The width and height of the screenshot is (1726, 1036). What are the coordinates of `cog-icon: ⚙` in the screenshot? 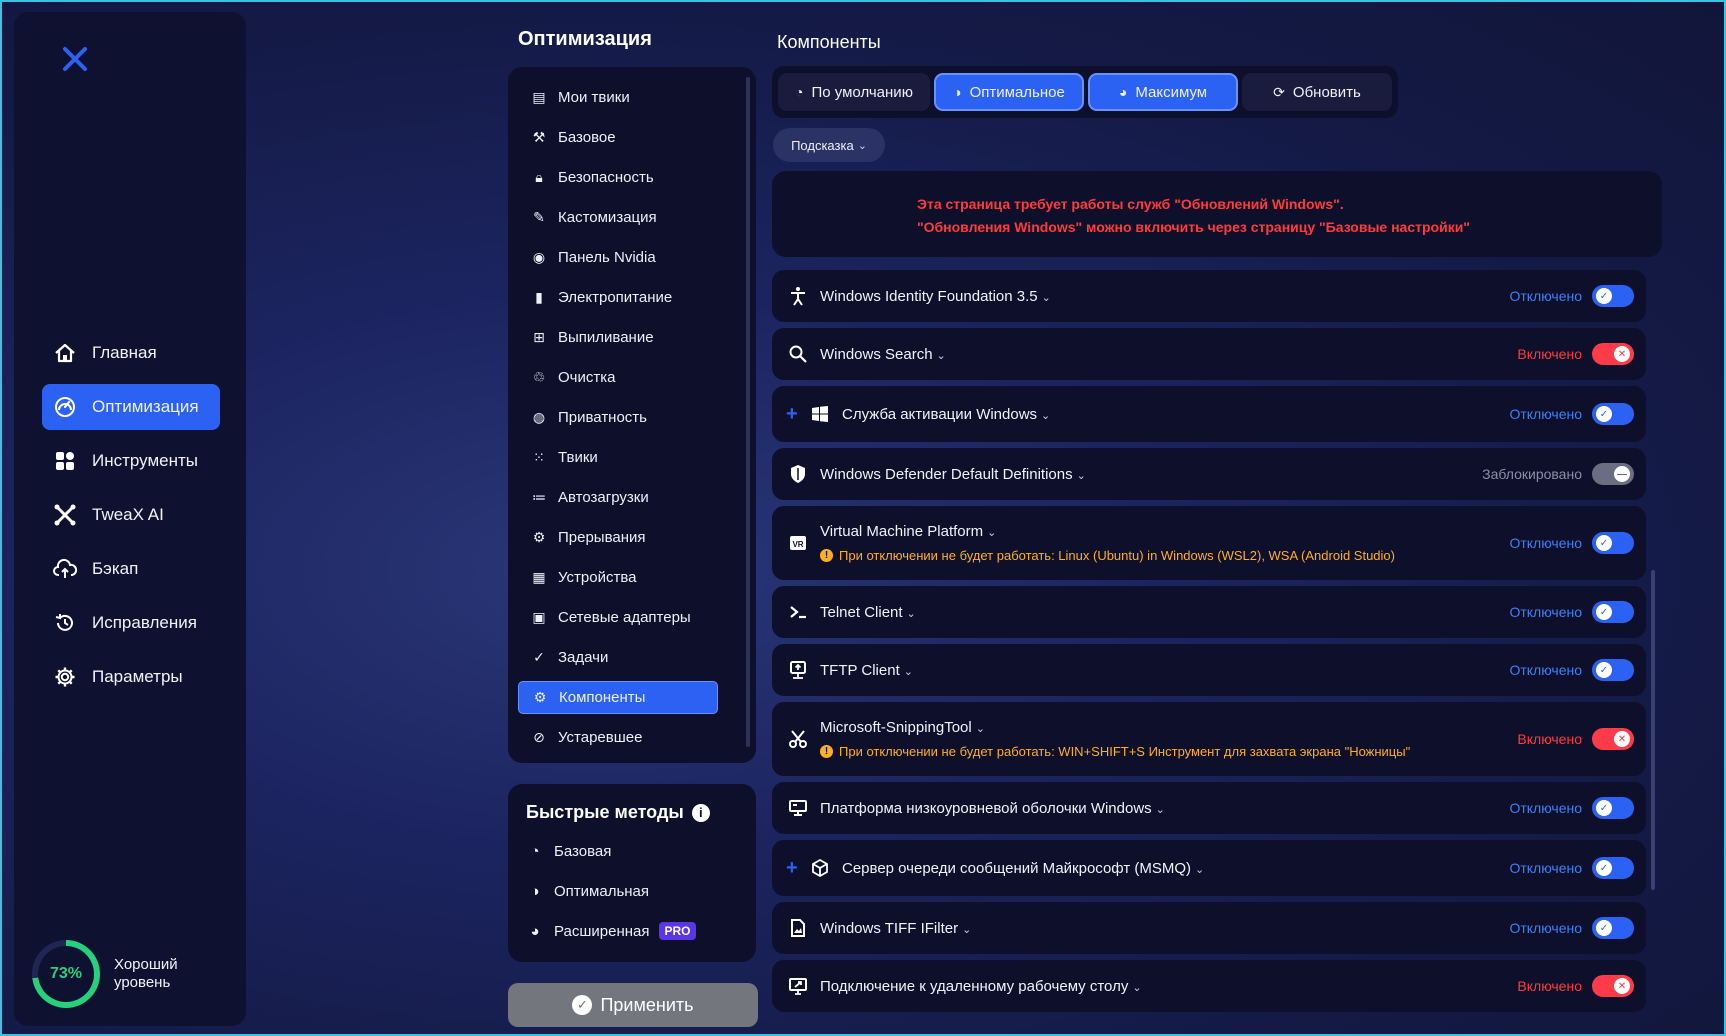 It's located at (539, 537).